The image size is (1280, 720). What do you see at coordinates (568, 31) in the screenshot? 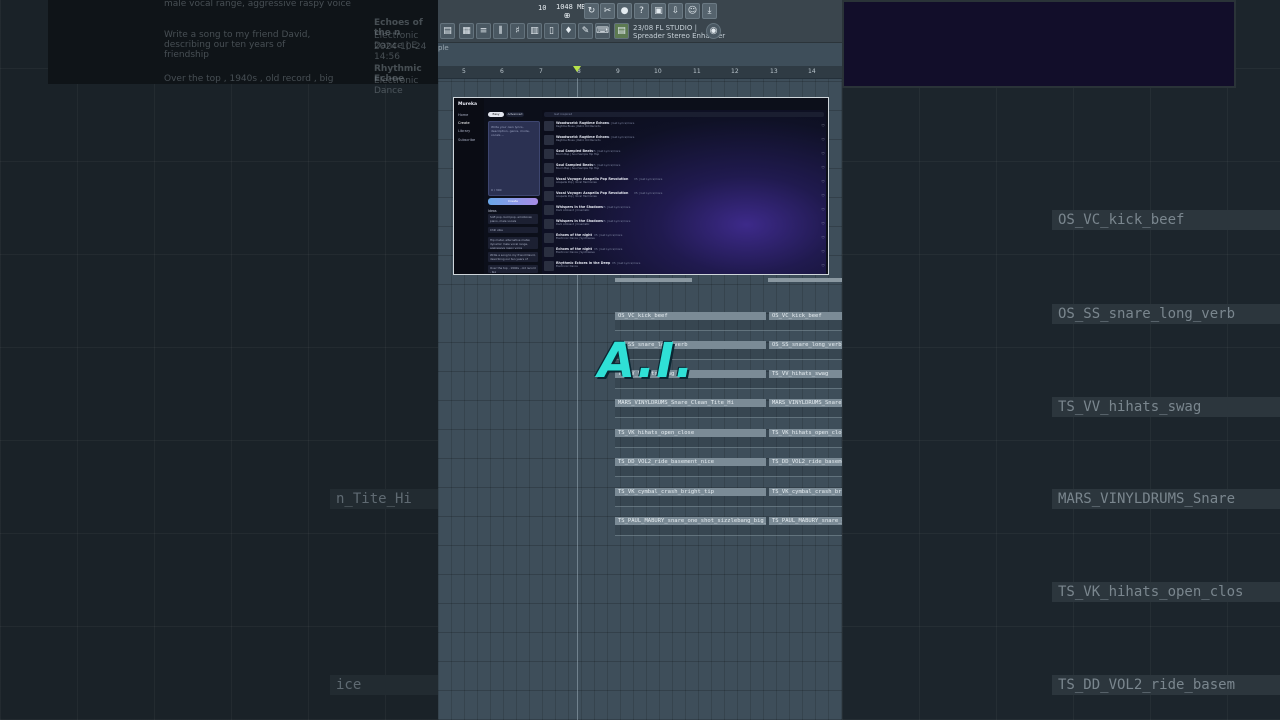
I see `brush-icon: ♦` at bounding box center [568, 31].